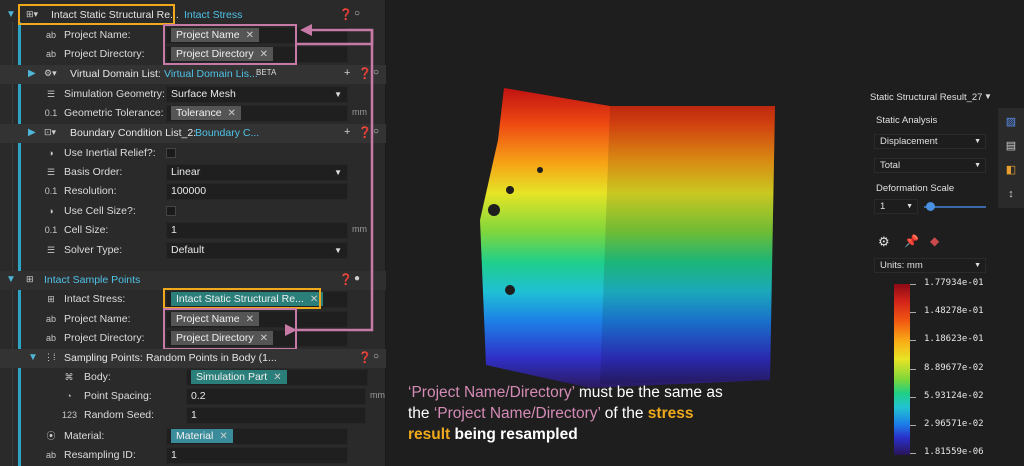 The width and height of the screenshot is (1024, 466). I want to click on caption-project-ref-1: ‘Project Name/Directory’, so click(491, 392).